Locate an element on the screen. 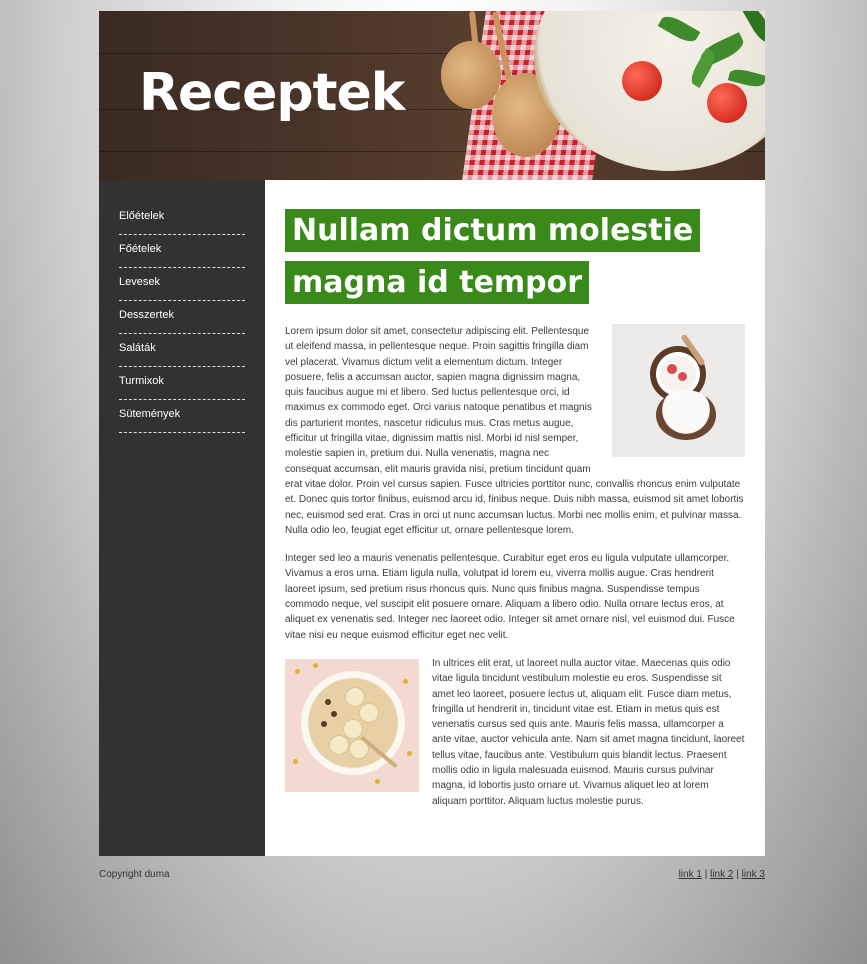 Image resolution: width=867 pixels, height=964 pixels. footer-link-3: link 3 is located at coordinates (753, 874).